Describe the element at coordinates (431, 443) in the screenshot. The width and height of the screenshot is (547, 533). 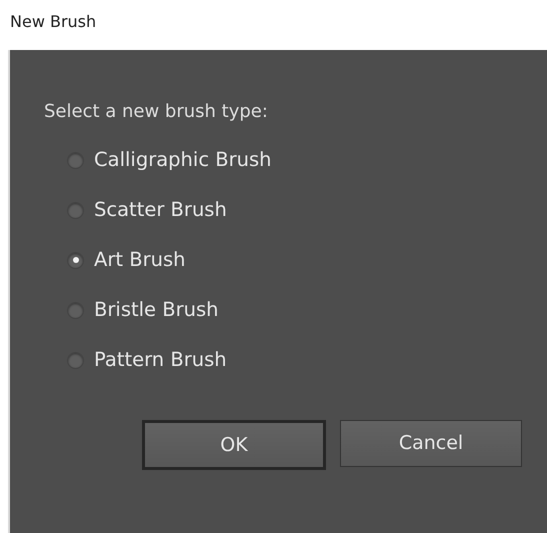
I see `dialog-button: Cancel` at that location.